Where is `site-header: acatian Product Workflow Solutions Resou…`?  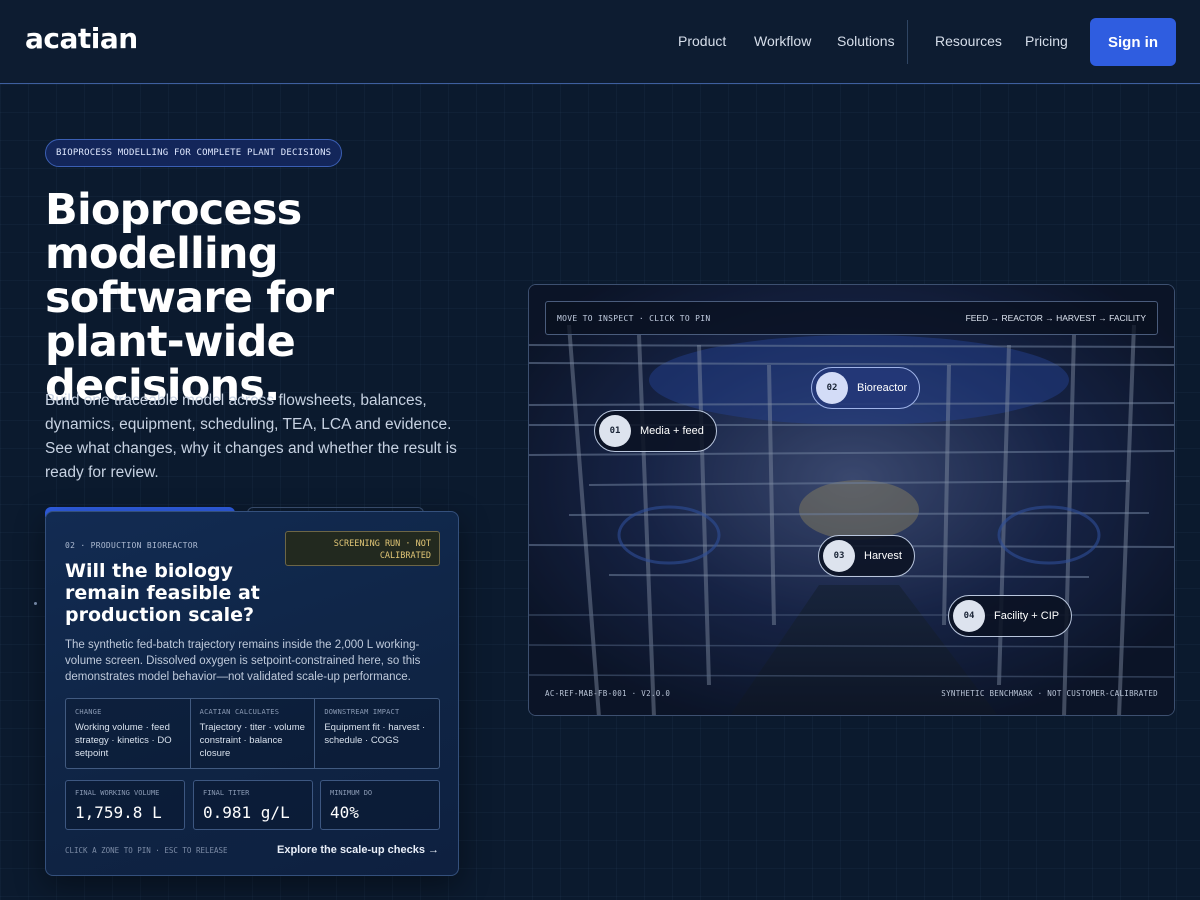 site-header: acatian Product Workflow Solutions Resou… is located at coordinates (600, 42).